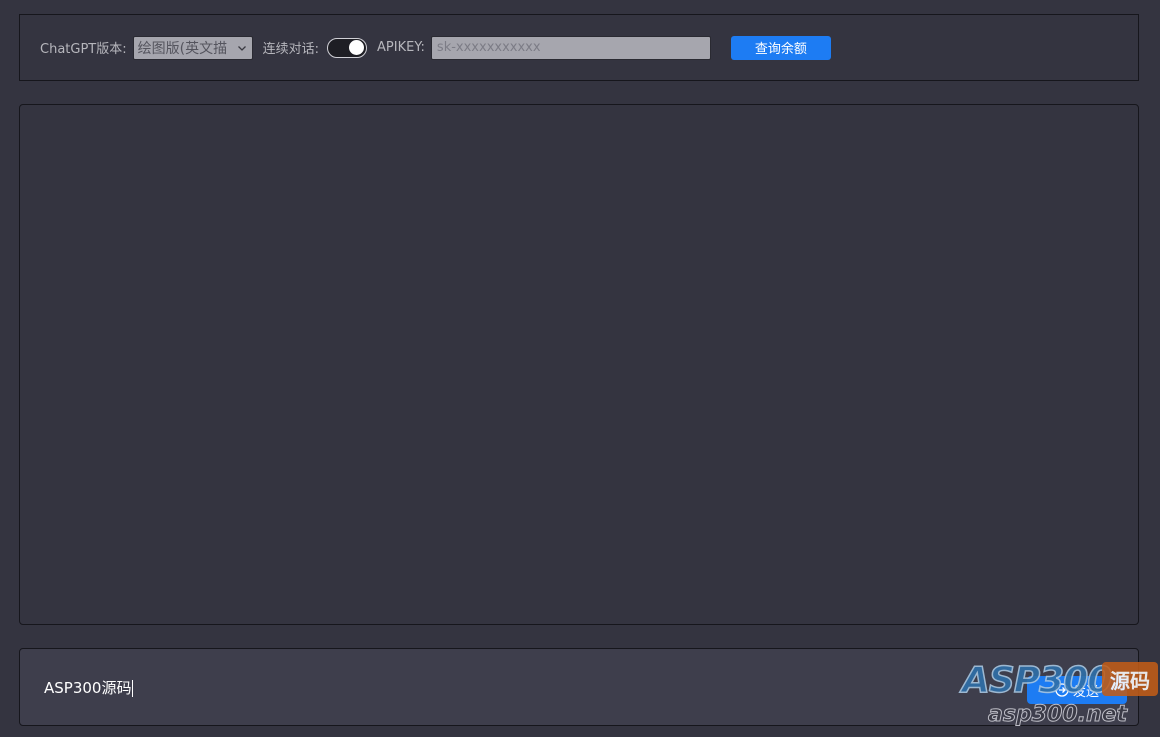 The image size is (1160, 737). I want to click on continuous-label: 连续对话:, so click(291, 49).